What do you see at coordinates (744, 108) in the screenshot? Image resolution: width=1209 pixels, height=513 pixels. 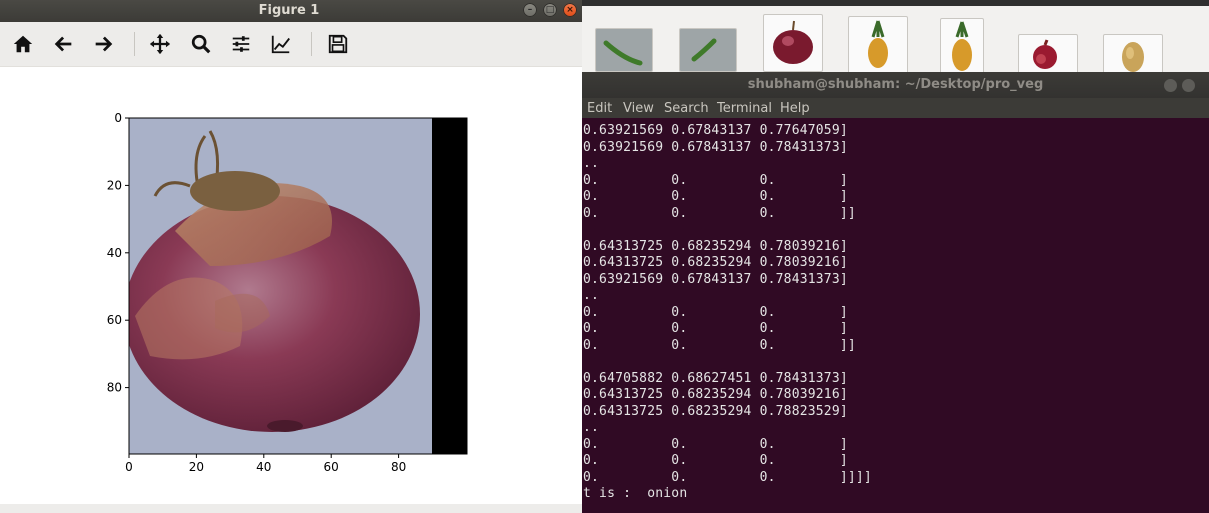 I see `menu-terminal: Terminal` at bounding box center [744, 108].